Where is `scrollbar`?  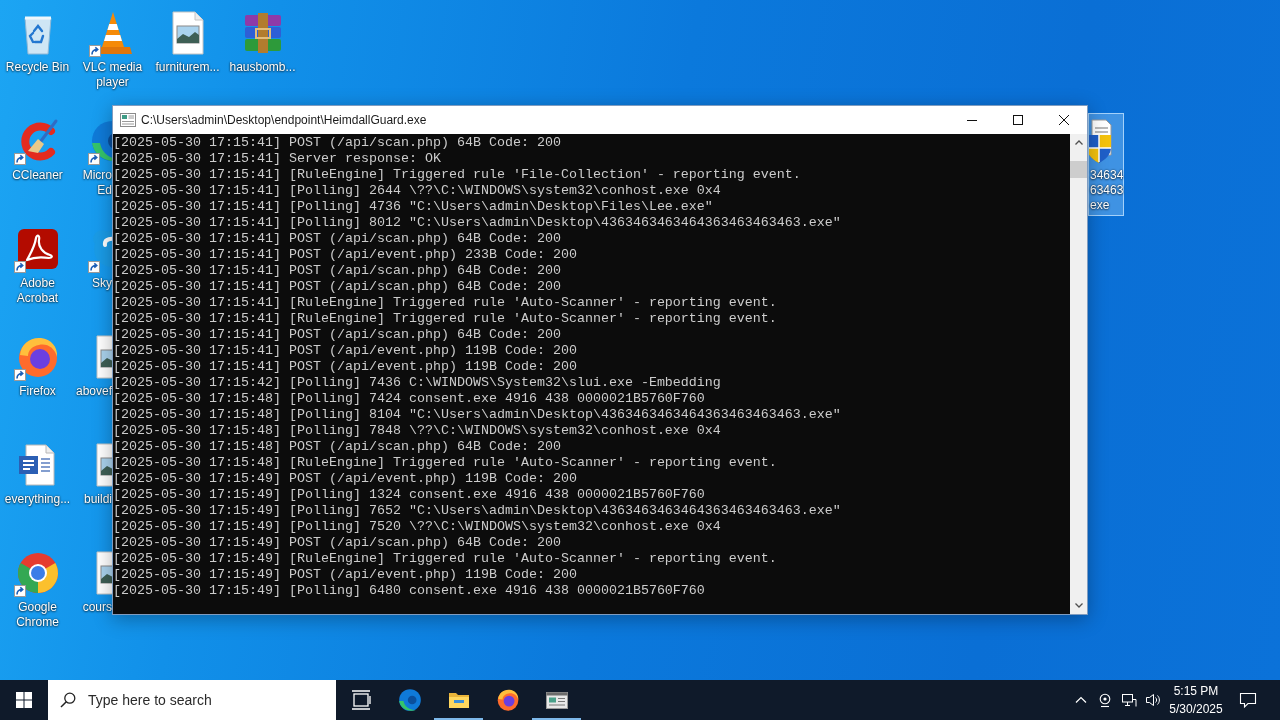
scrollbar is located at coordinates (1078, 374).